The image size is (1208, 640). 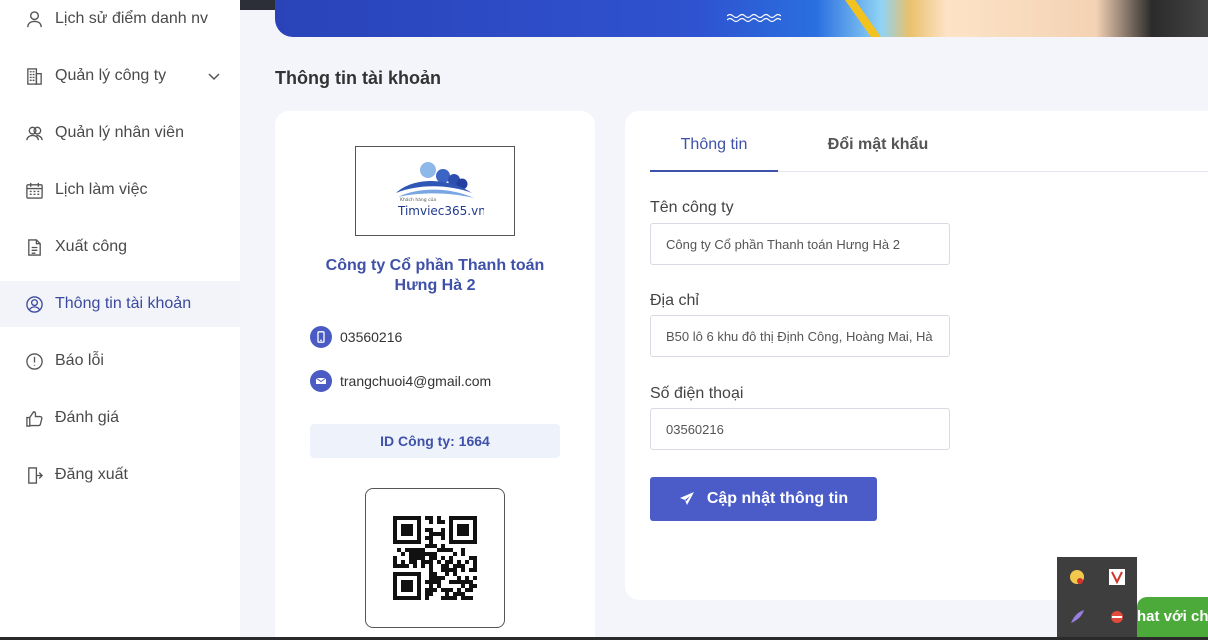 I want to click on sidebar-item-label: Đăng xuất, so click(x=91, y=474).